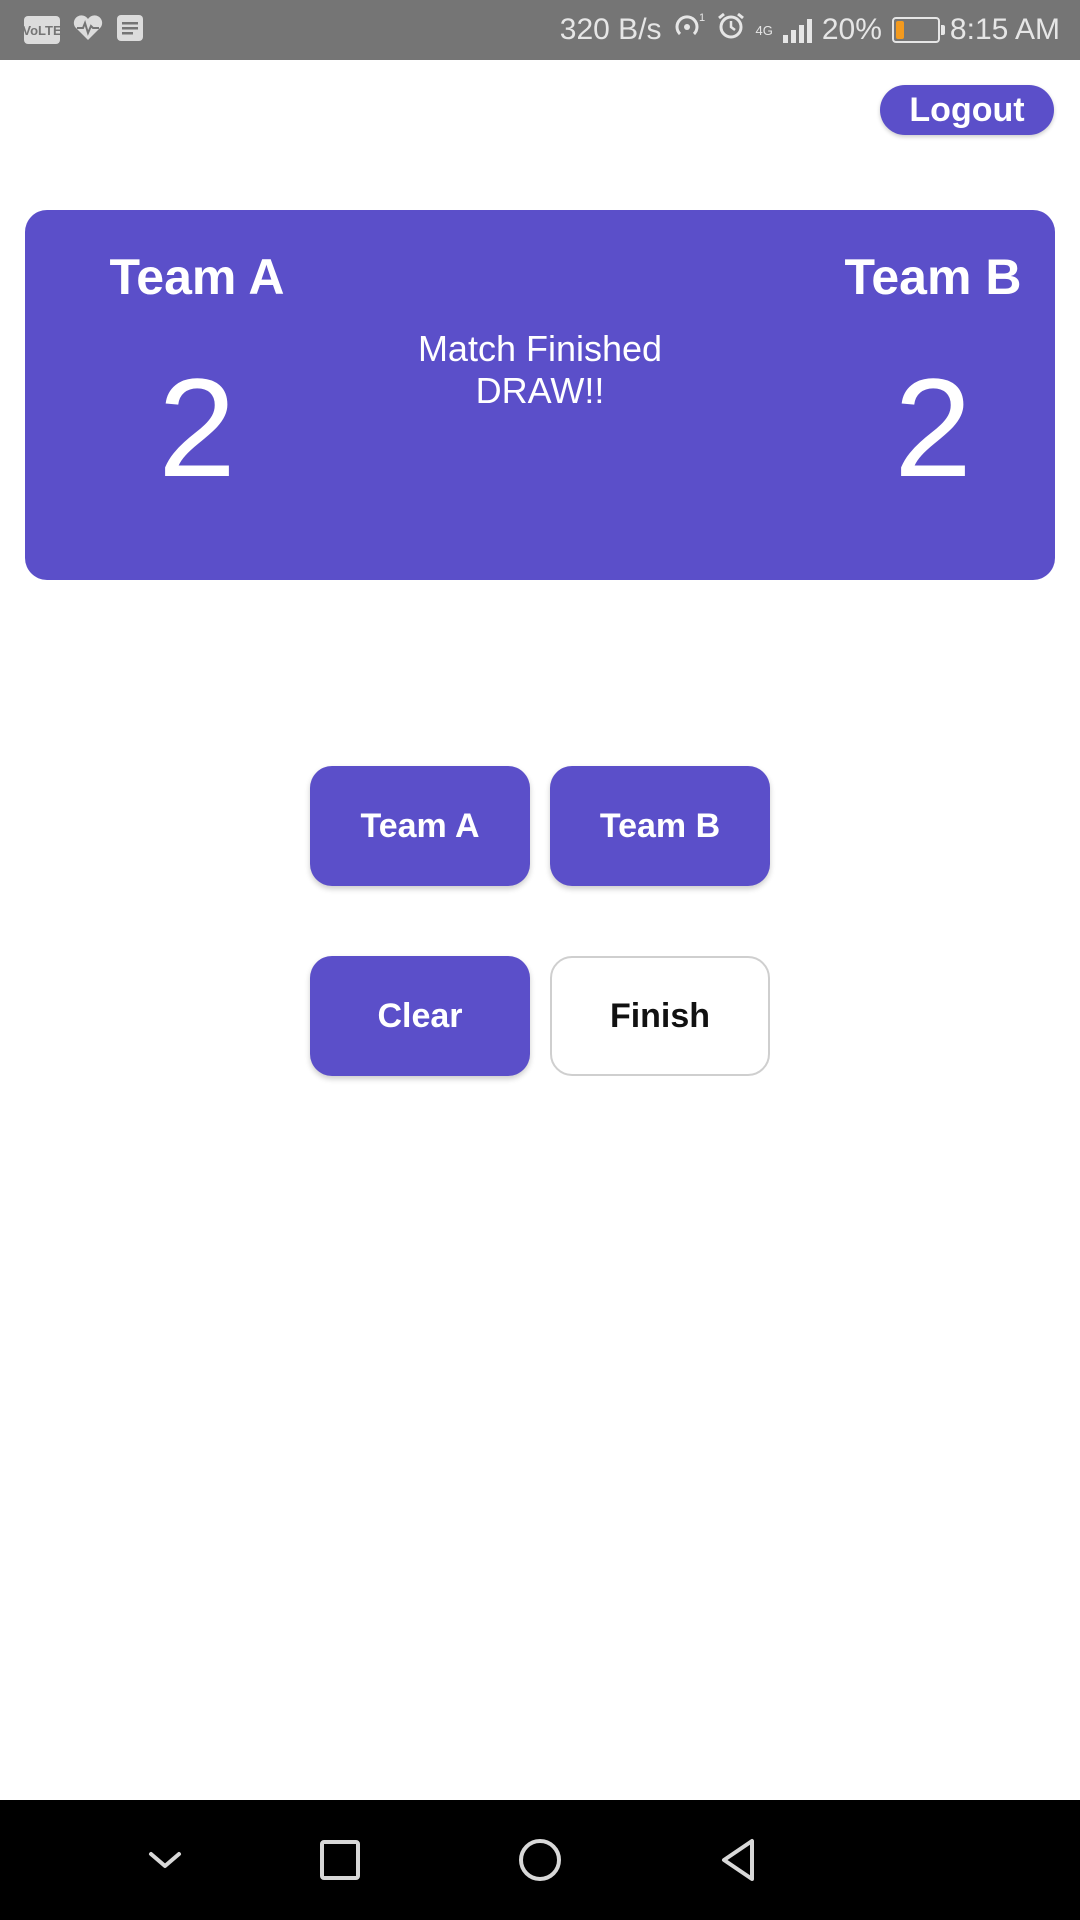  What do you see at coordinates (702, 18) in the screenshot?
I see `svg-text: 1` at bounding box center [702, 18].